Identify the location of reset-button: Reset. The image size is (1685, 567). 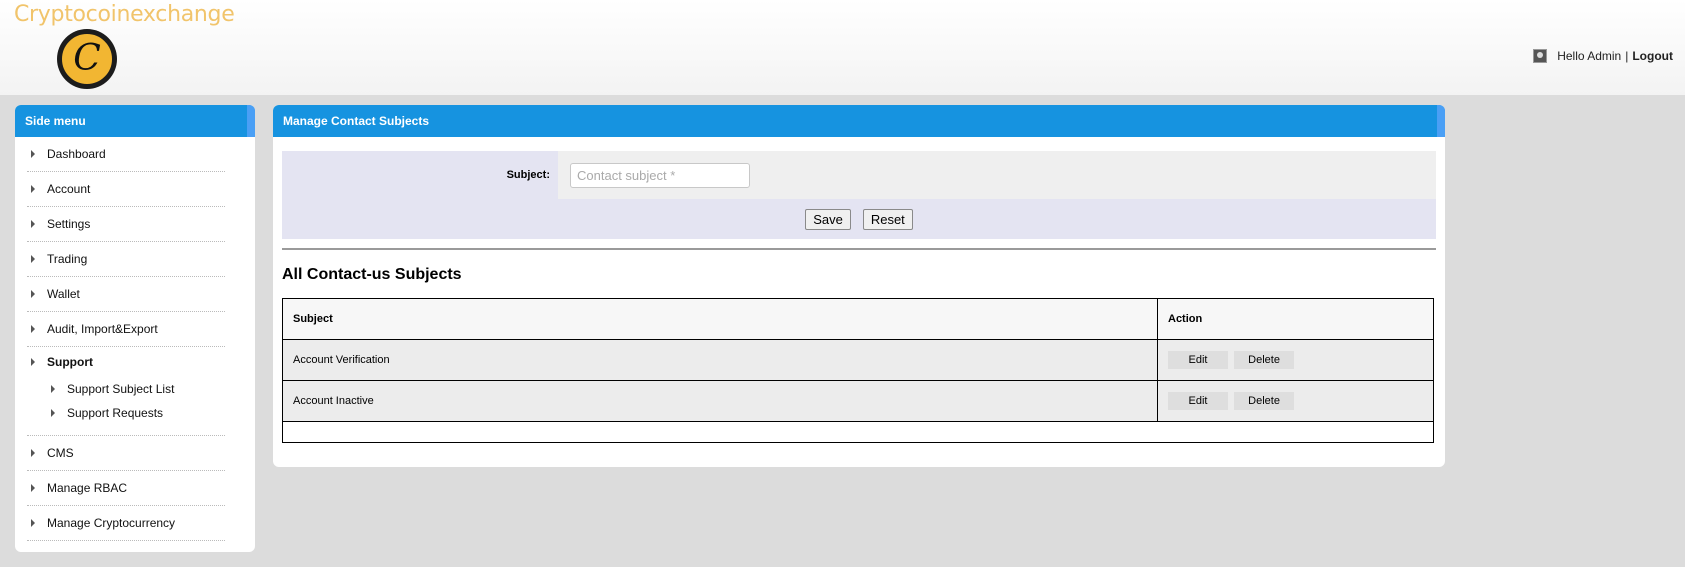
(887, 219).